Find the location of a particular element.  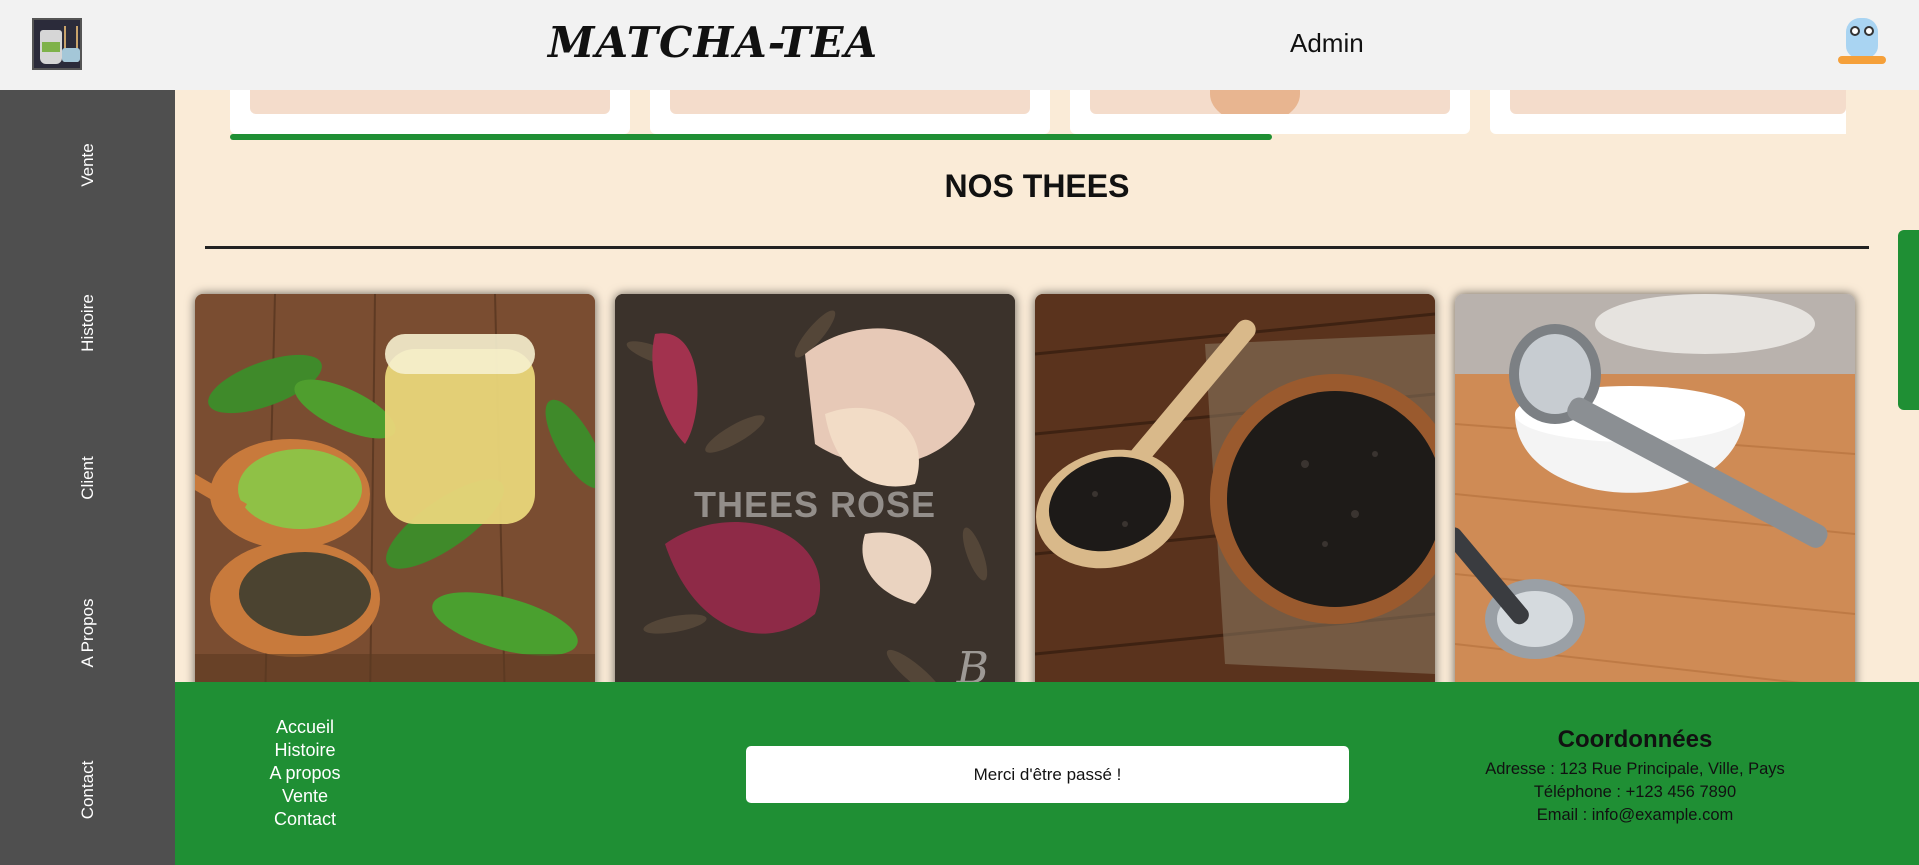

footer-link-histoire: Histoire is located at coordinates (305, 750).